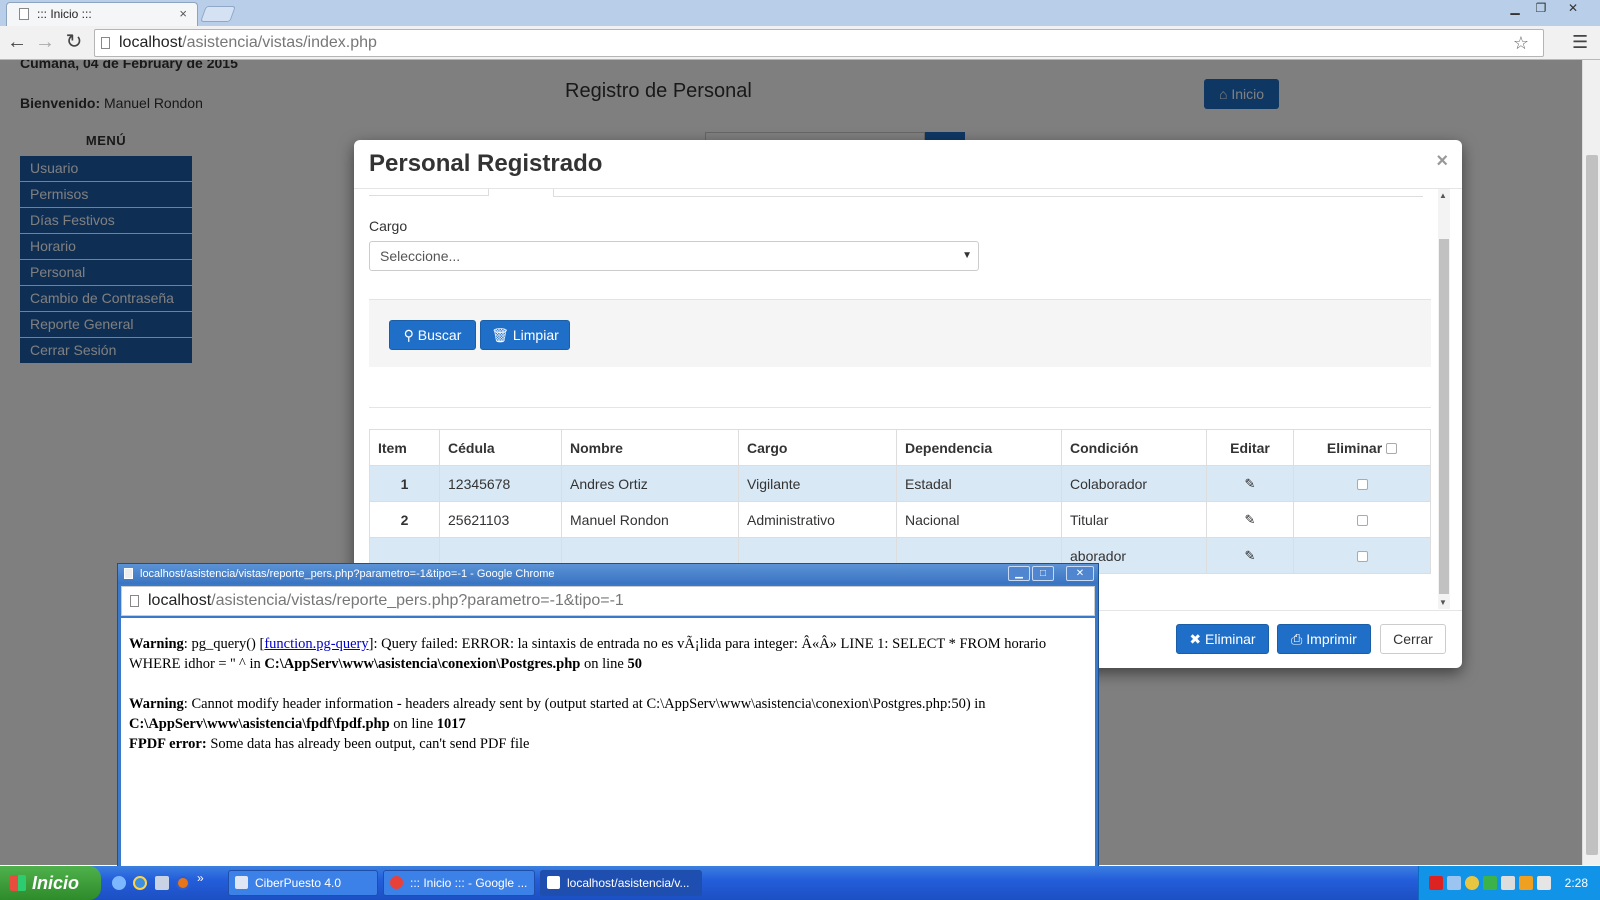  I want to click on col-header-condicion: Condición, so click(1134, 447).